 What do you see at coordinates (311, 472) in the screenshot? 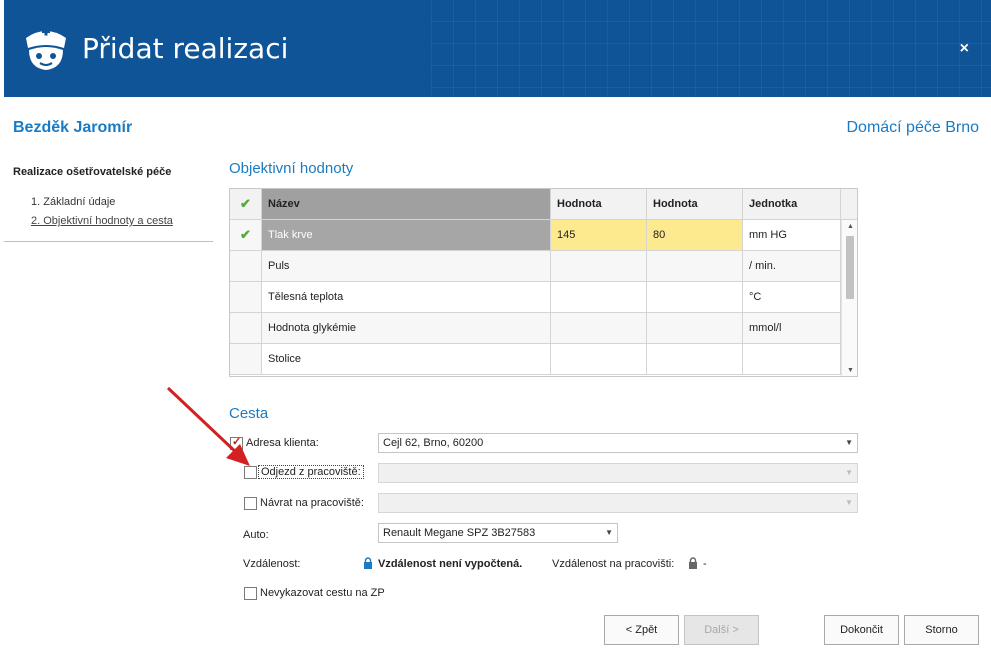
I see `departure-label: Odjezd z pracoviště:` at bounding box center [311, 472].